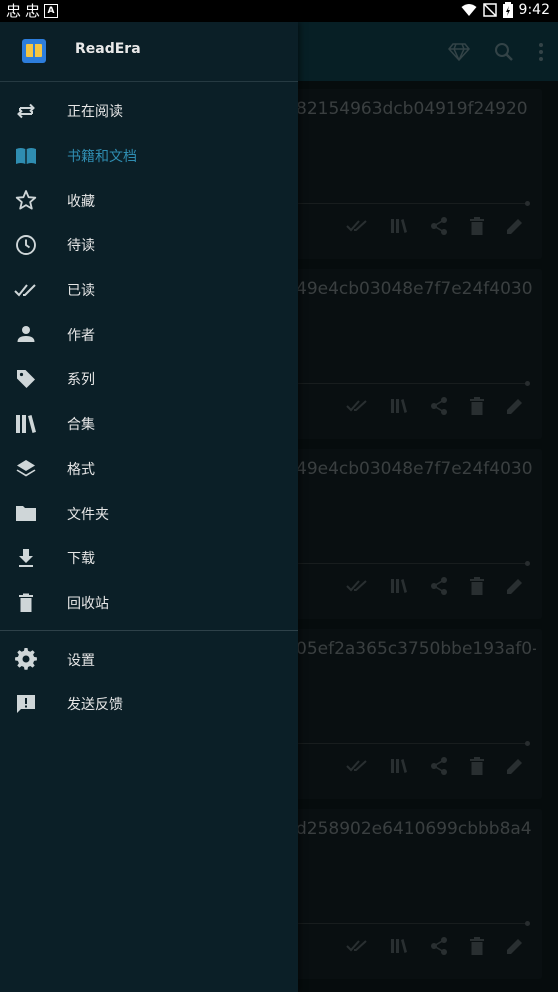  Describe the element at coordinates (88, 603) in the screenshot. I see `drawer-item-label: 回收站` at that location.